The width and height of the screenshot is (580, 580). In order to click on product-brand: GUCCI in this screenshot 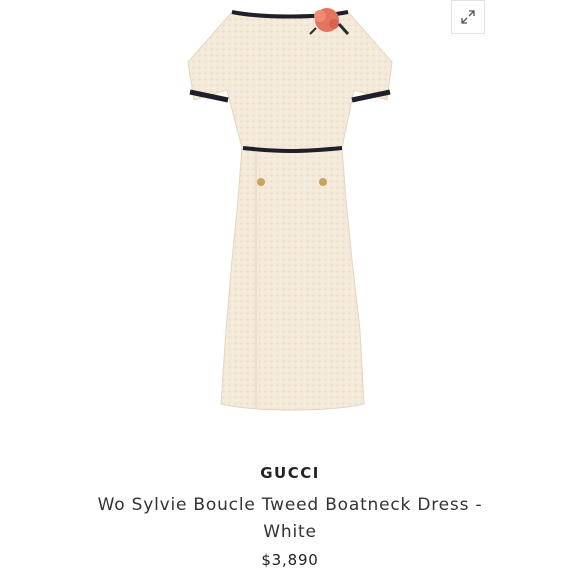, I will do `click(290, 473)`.